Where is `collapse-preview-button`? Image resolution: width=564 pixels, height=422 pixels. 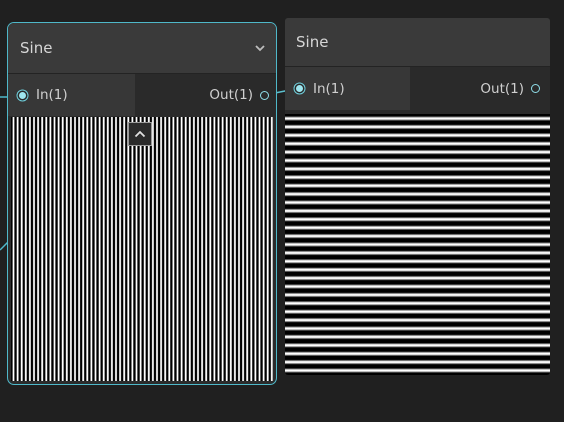
collapse-preview-button is located at coordinates (140, 134).